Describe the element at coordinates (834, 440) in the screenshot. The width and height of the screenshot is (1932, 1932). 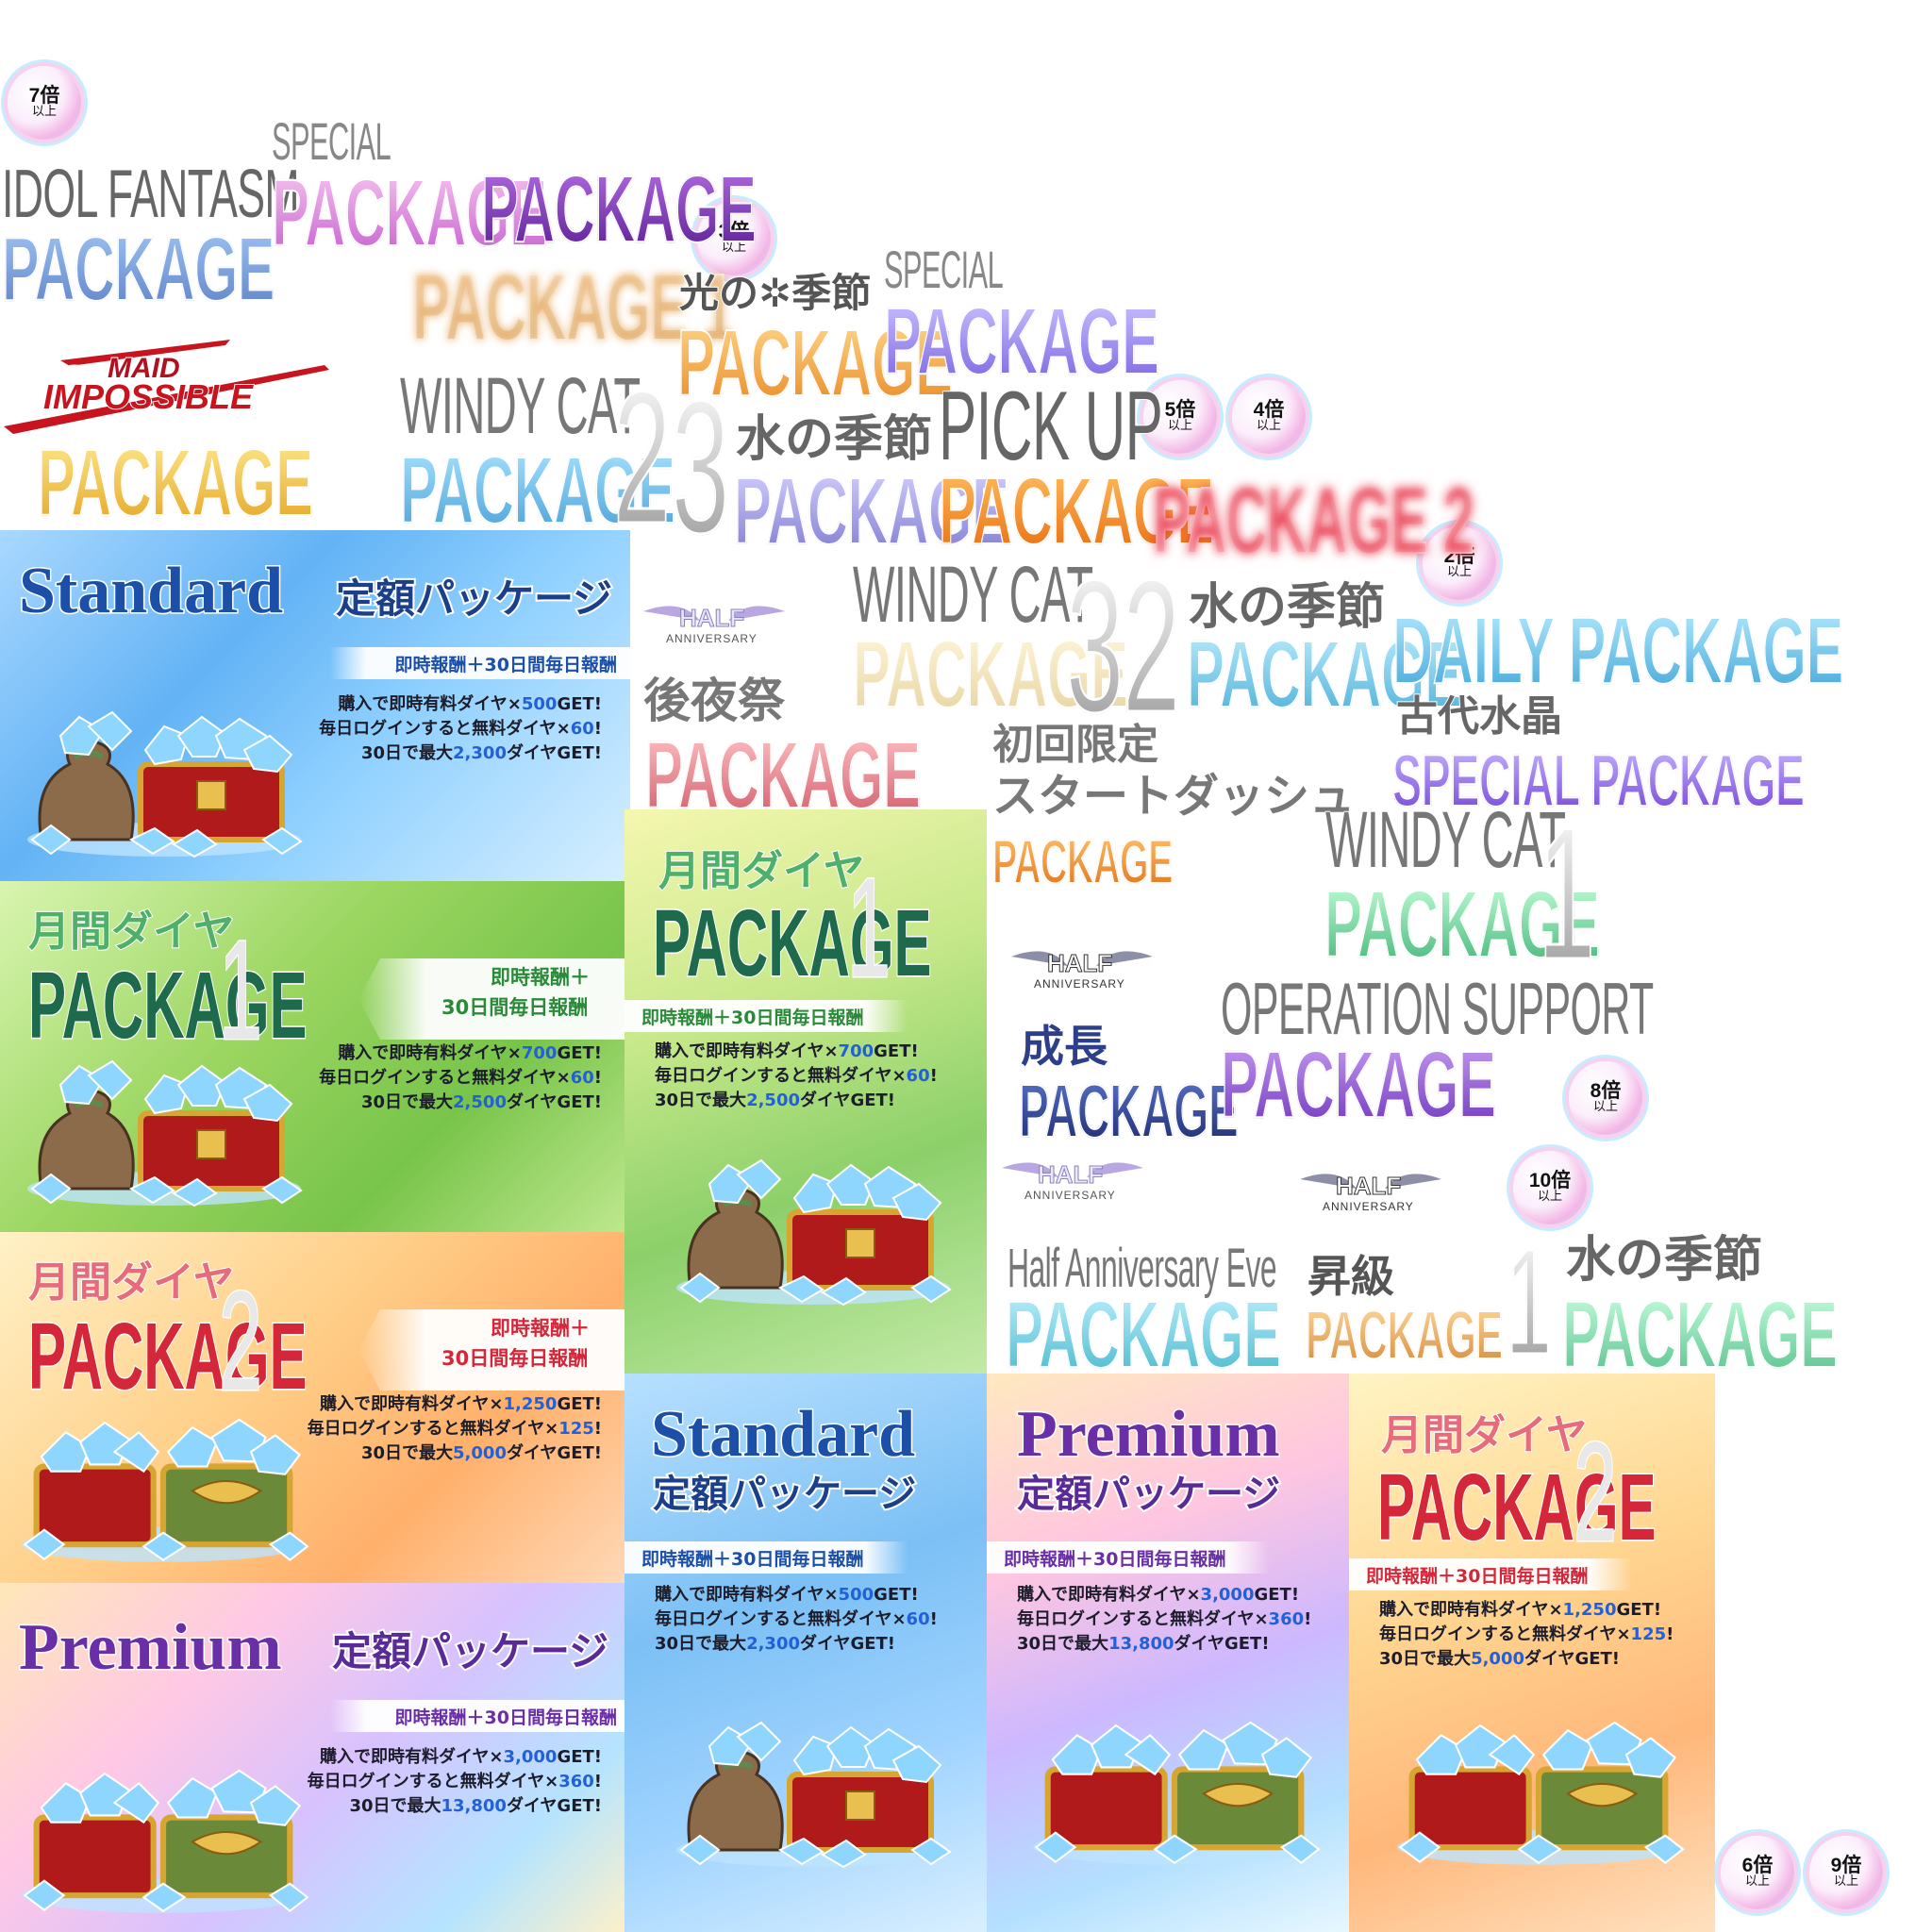
I see `mizu-season-label-1: 水の季節` at that location.